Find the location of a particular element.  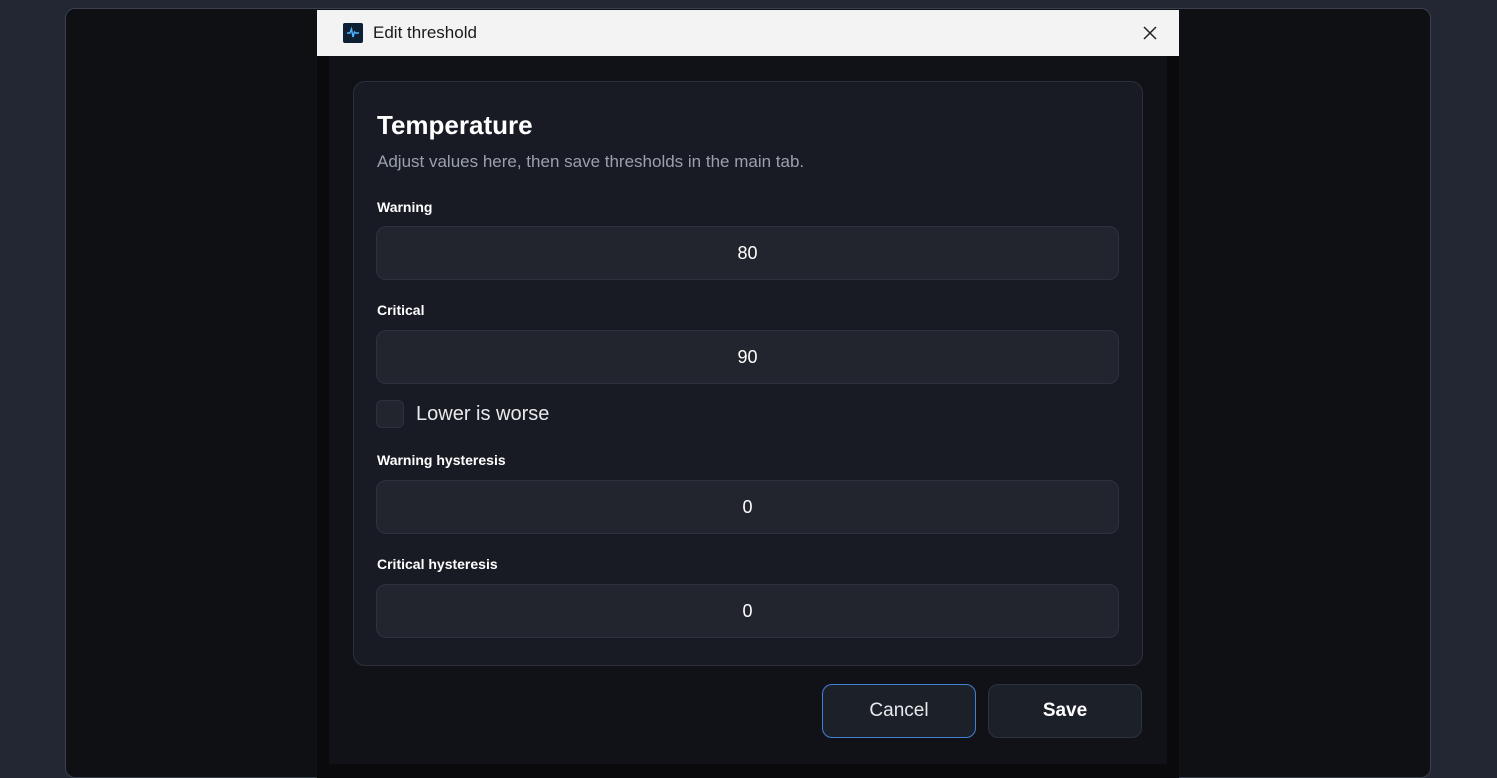

cancel-button: Cancel is located at coordinates (899, 711).